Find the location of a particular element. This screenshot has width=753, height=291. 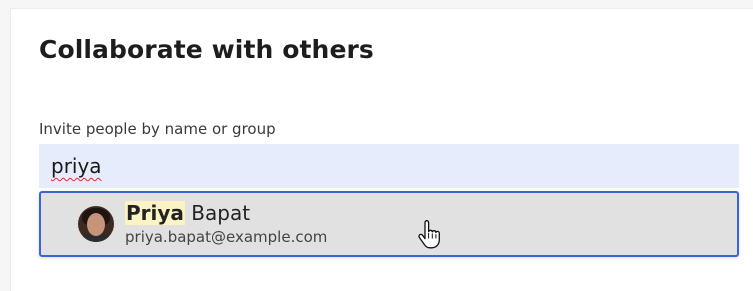

hand-pointer-icon is located at coordinates (429, 234).